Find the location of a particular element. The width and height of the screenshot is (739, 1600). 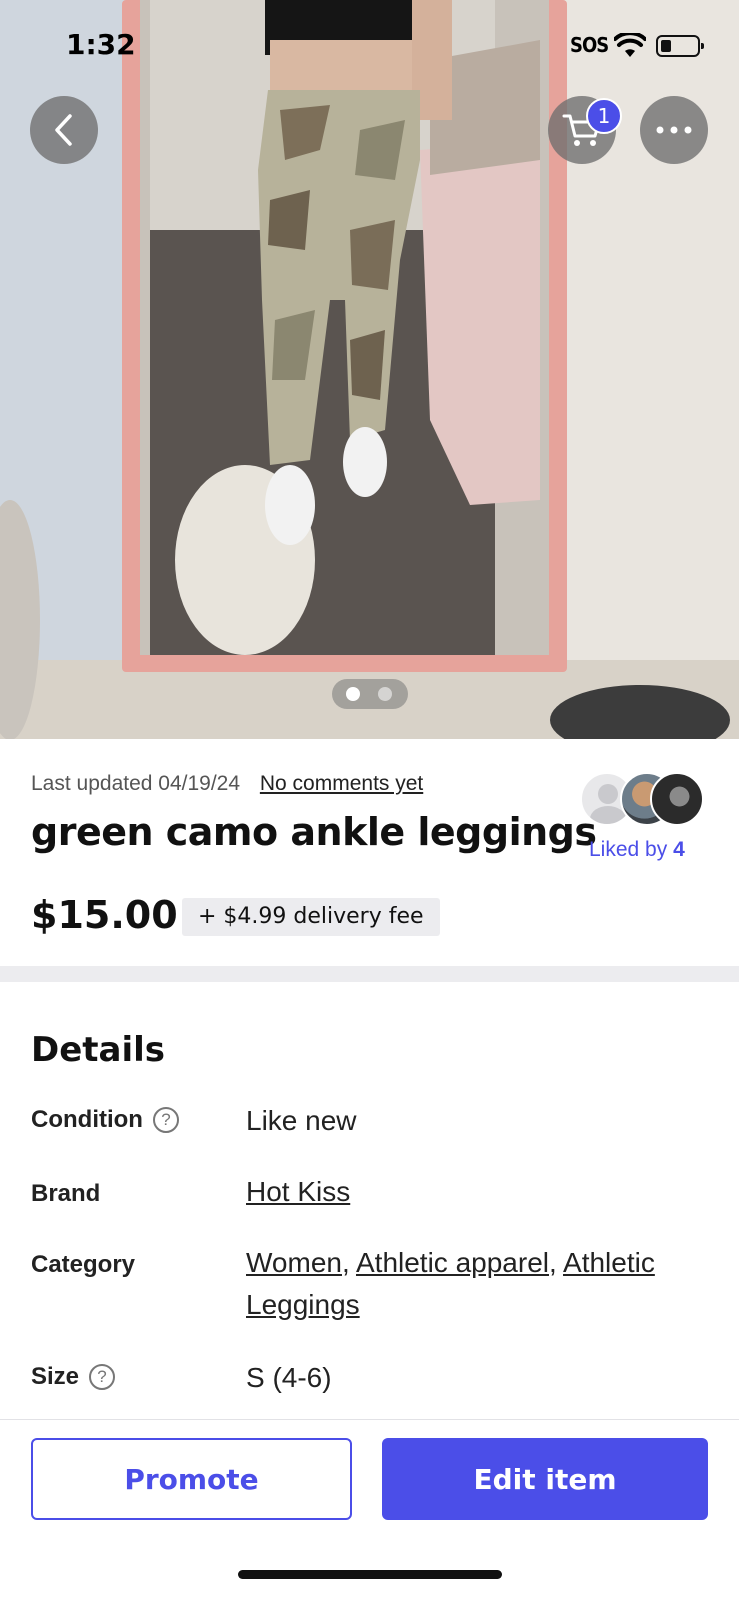

liked-by-count: 4 is located at coordinates (679, 849).